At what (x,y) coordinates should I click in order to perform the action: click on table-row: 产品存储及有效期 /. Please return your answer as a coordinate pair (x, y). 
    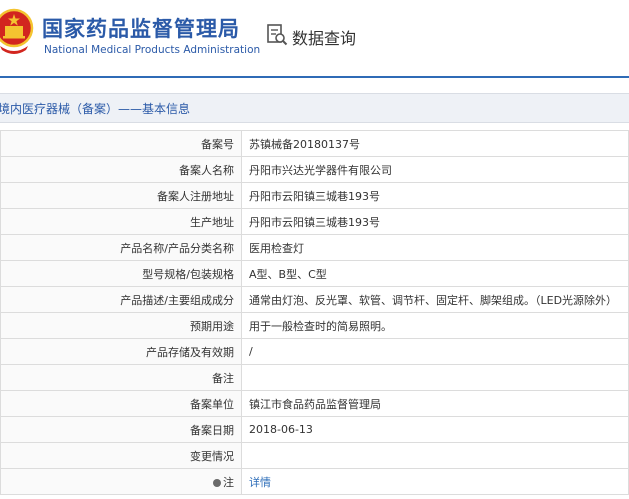
    Looking at the image, I should click on (314, 351).